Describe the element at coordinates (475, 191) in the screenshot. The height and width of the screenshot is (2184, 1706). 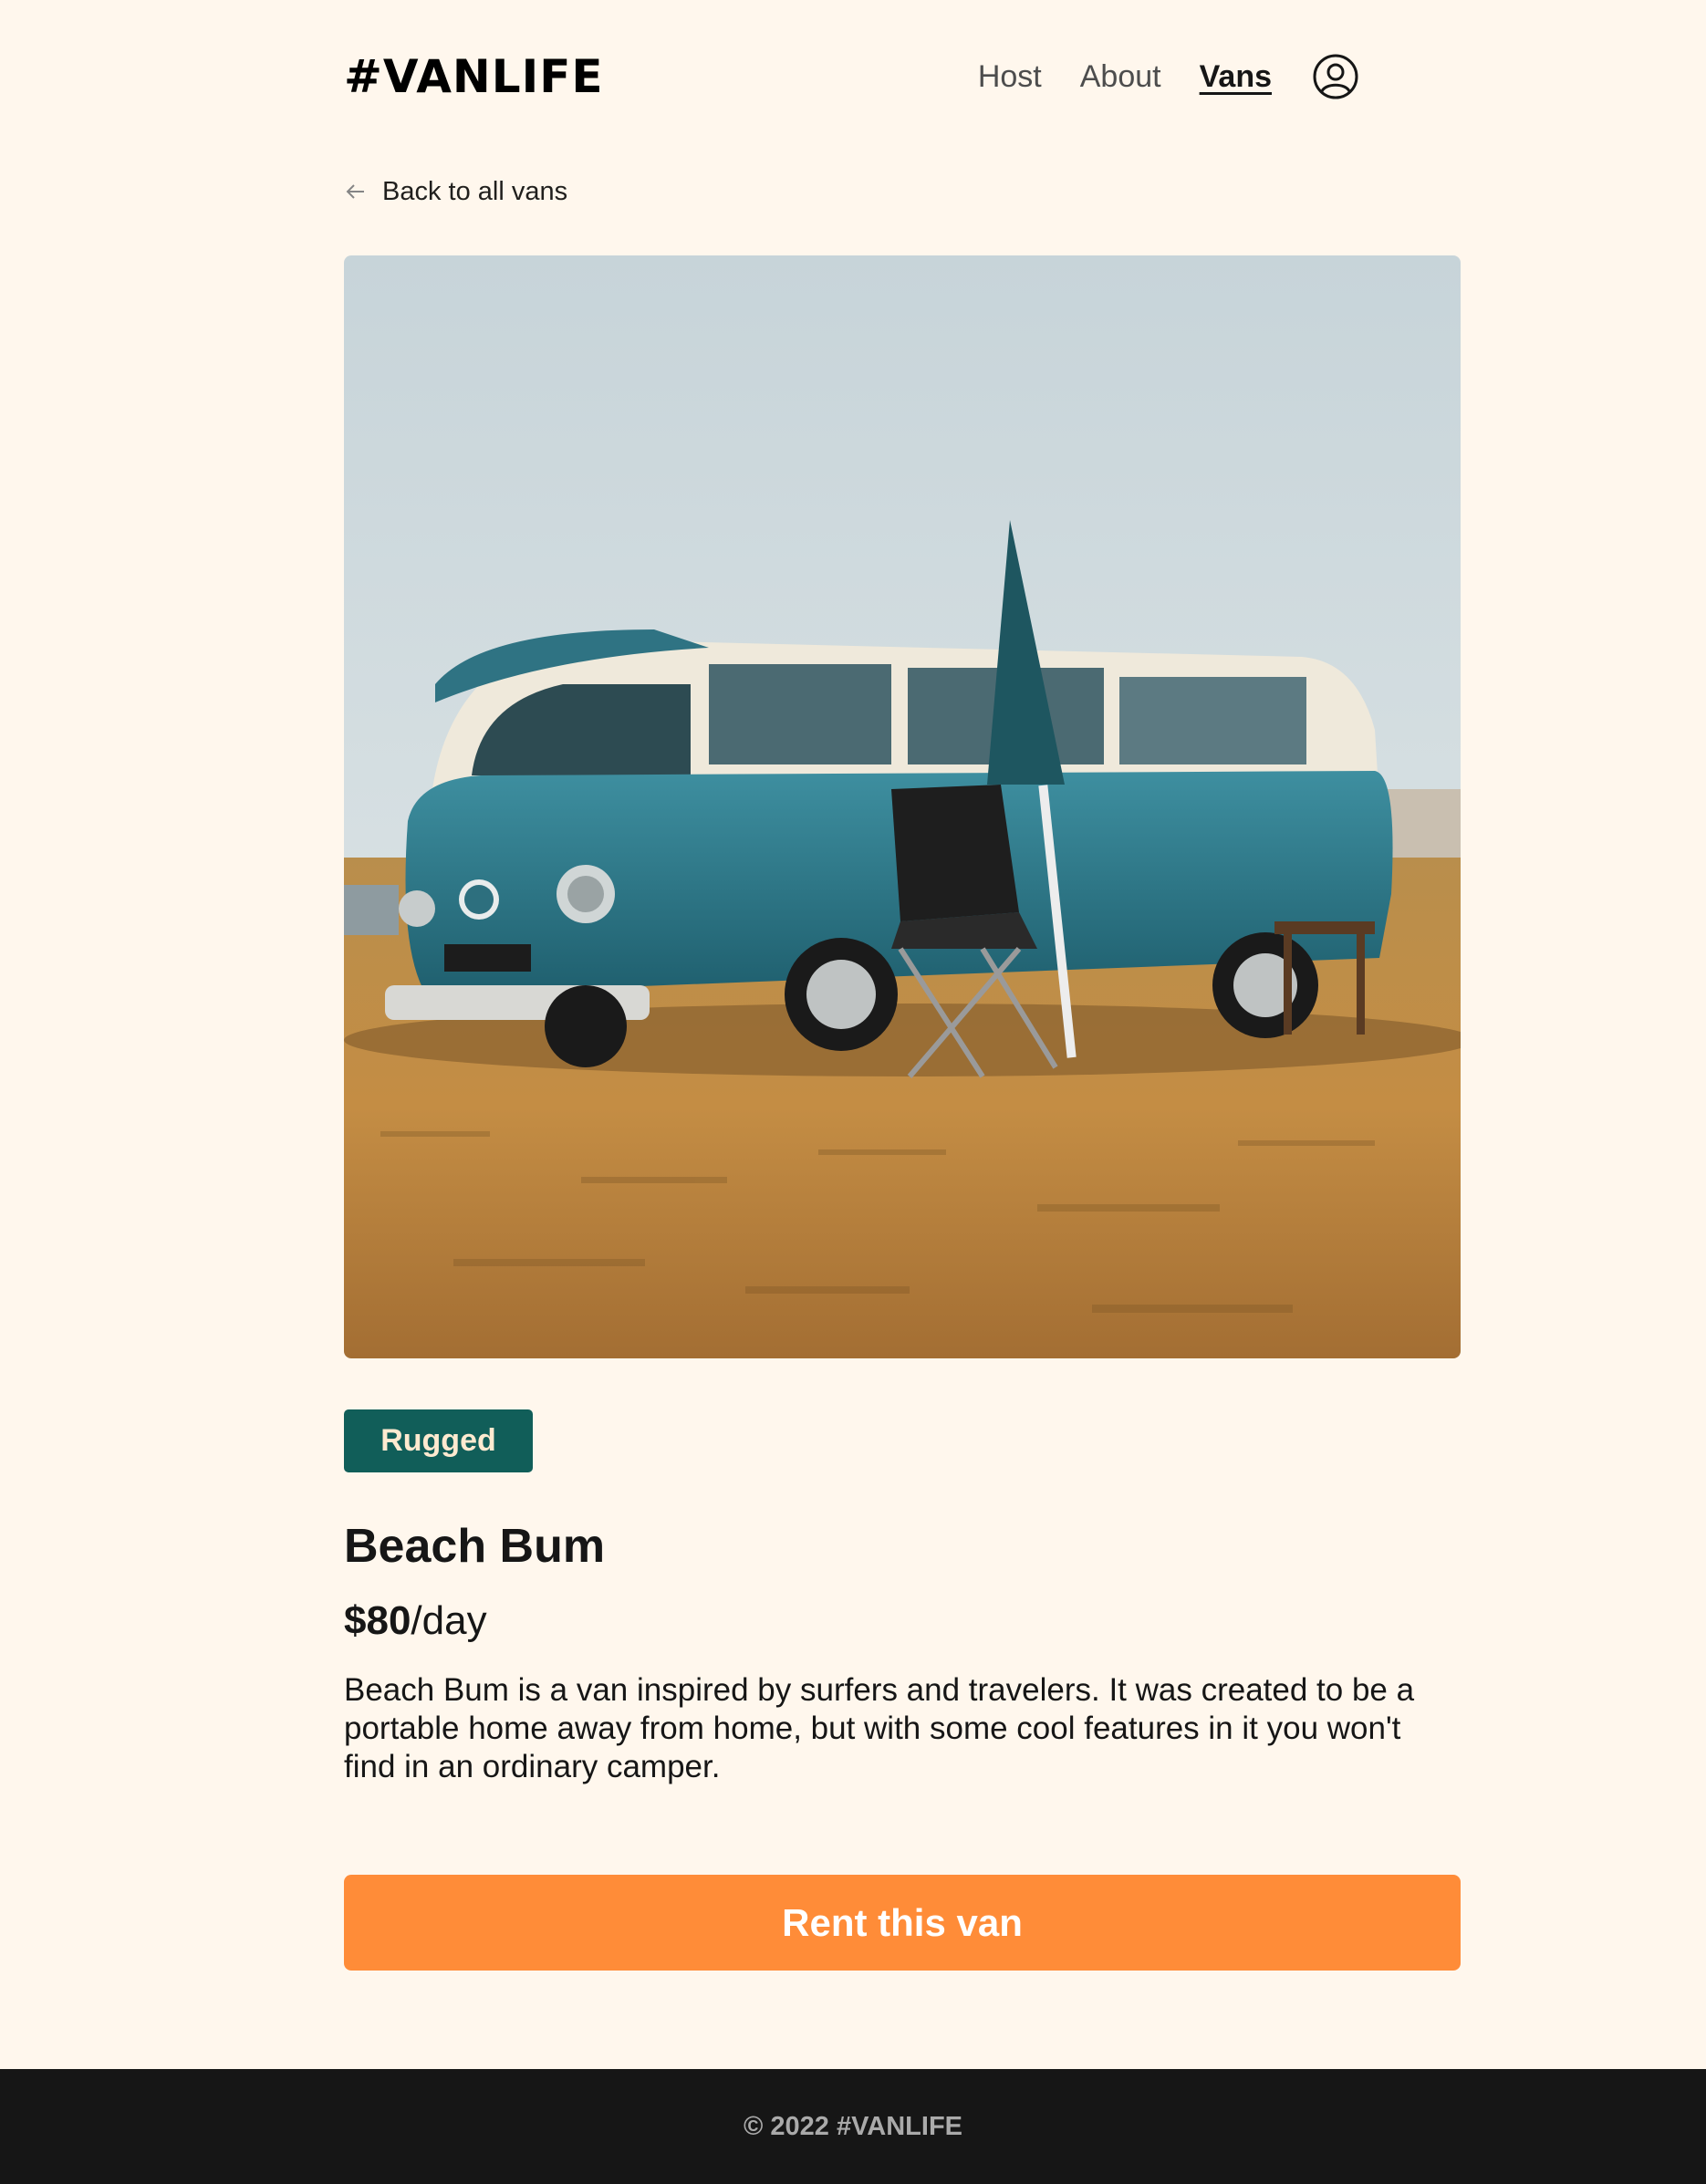
I see `back-link-label: Back to all vans` at that location.